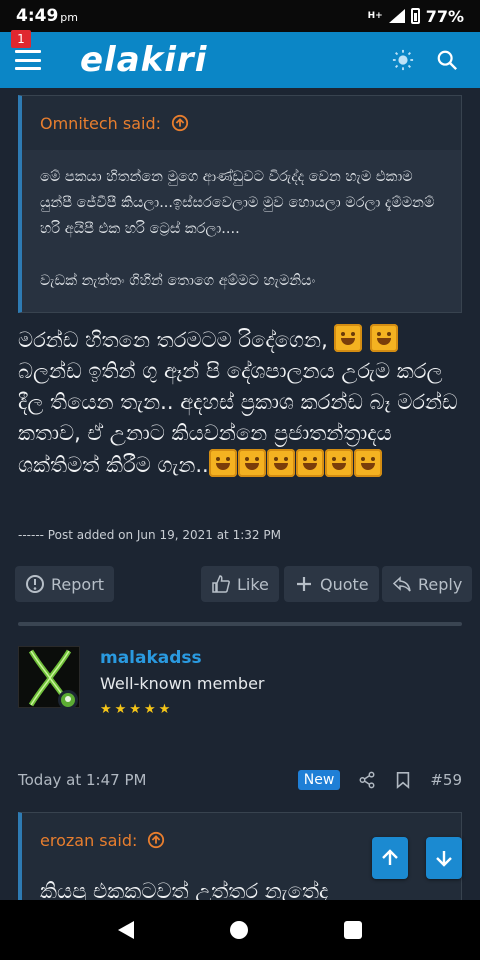 Image resolution: width=480 pixels, height=960 pixels. I want to click on status-icons: H+ 77%, so click(416, 16).